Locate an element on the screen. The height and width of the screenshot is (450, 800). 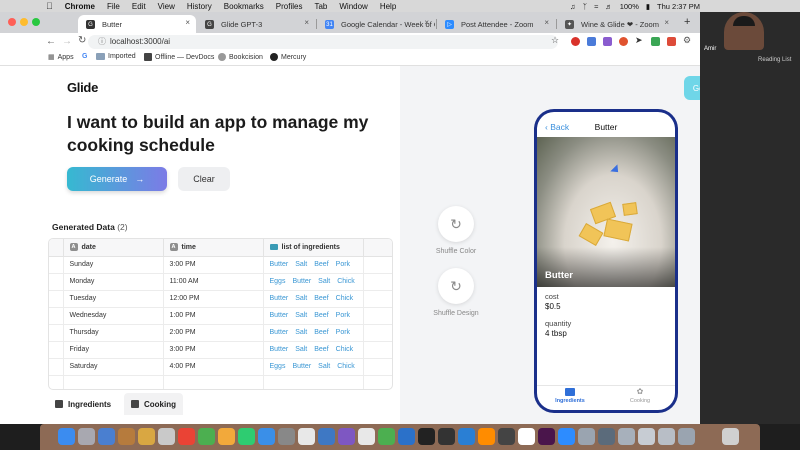
cell-date: Friday is located at coordinates (113, 350).